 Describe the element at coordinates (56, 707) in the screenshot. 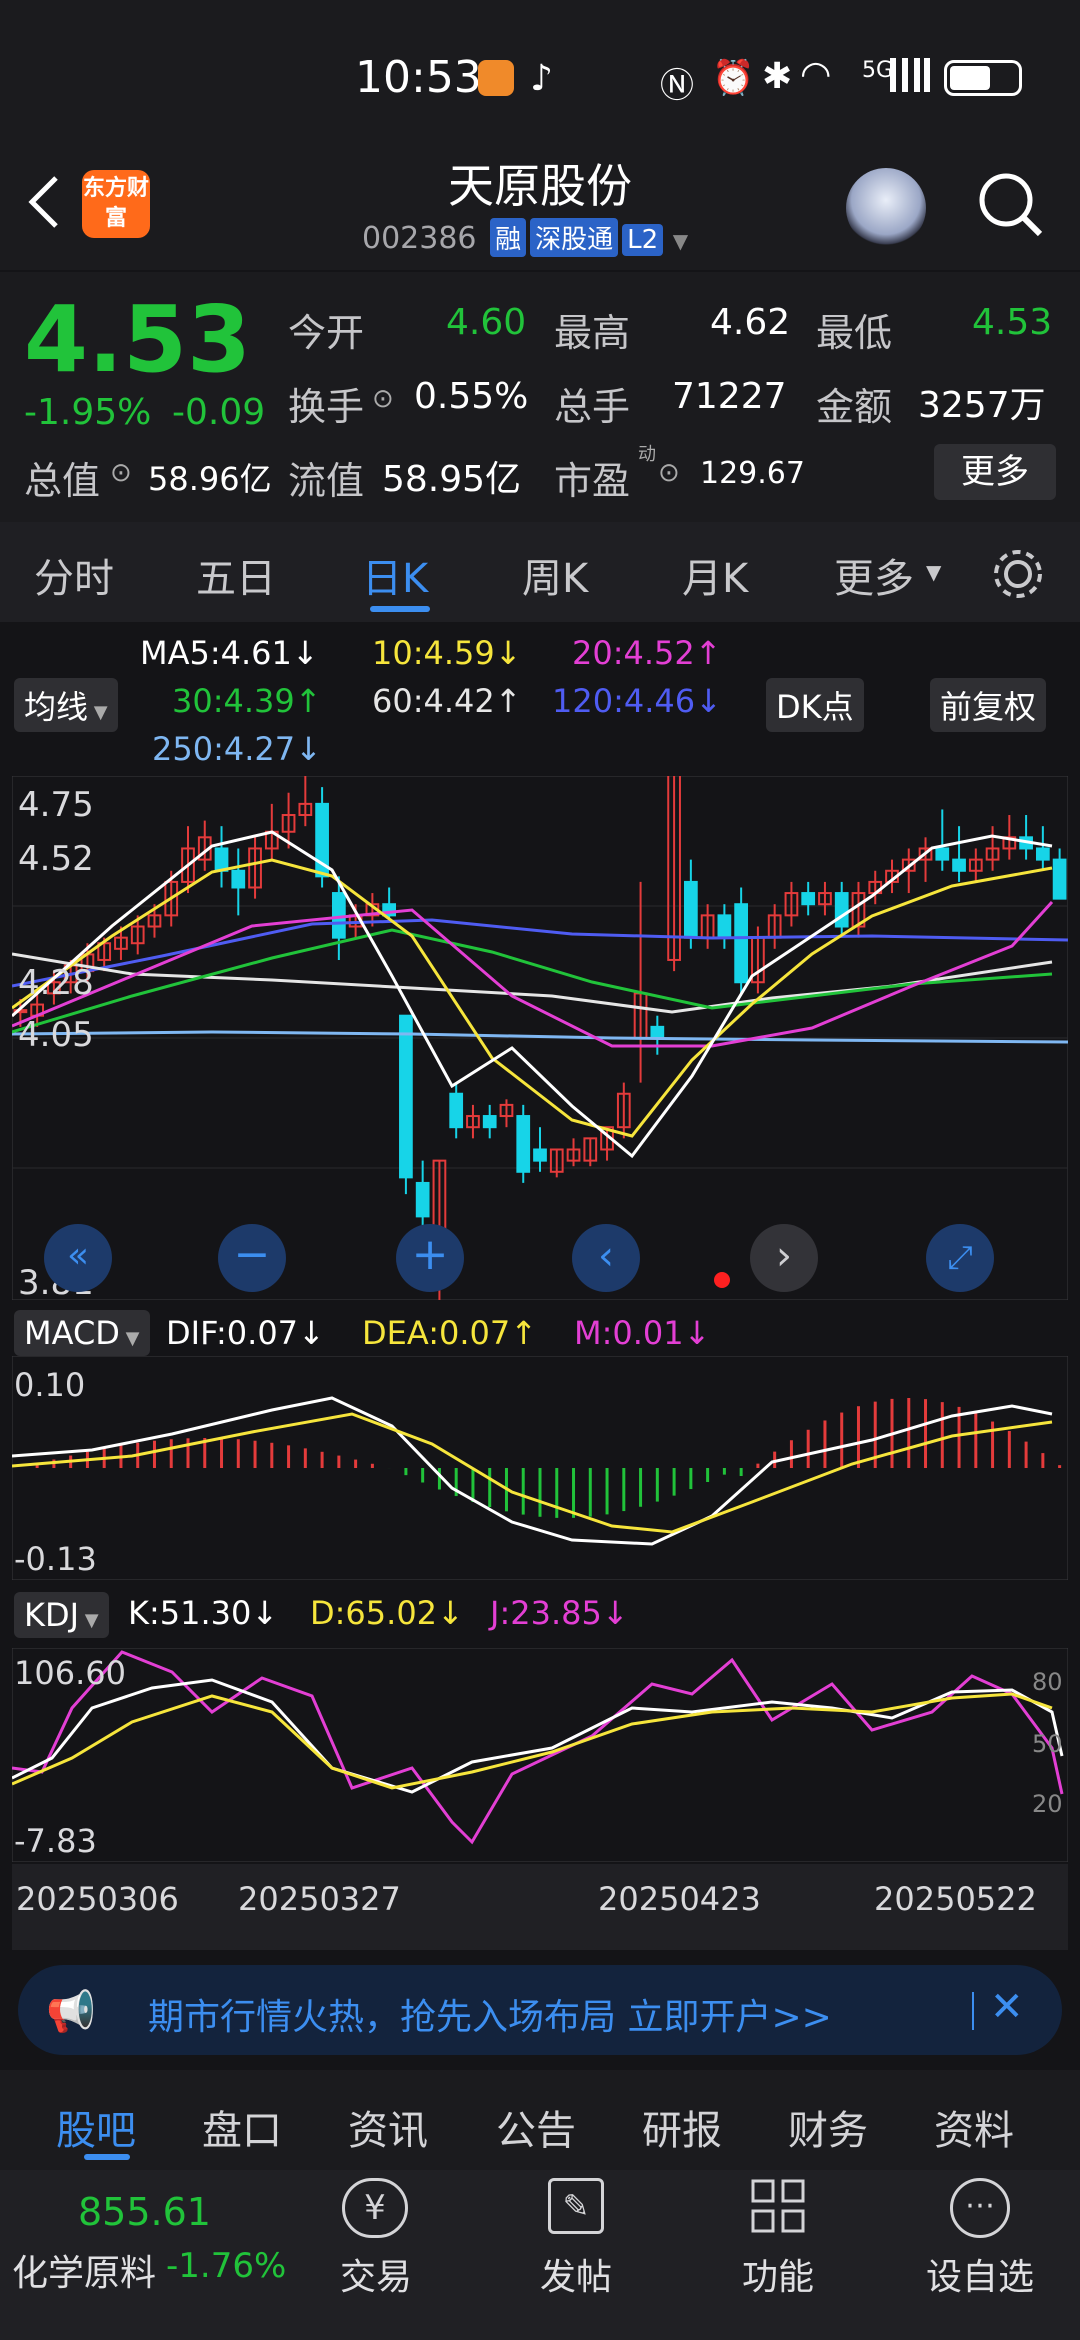

I see `ma-selector-label: 均线` at that location.